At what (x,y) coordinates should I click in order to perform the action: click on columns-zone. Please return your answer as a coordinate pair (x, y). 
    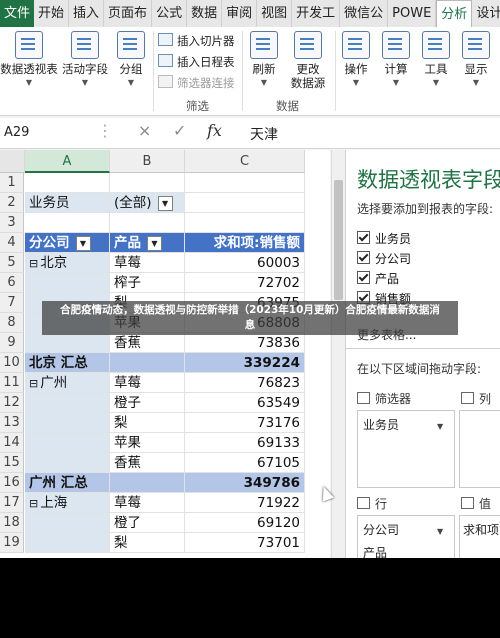
    Looking at the image, I should click on (479, 449).